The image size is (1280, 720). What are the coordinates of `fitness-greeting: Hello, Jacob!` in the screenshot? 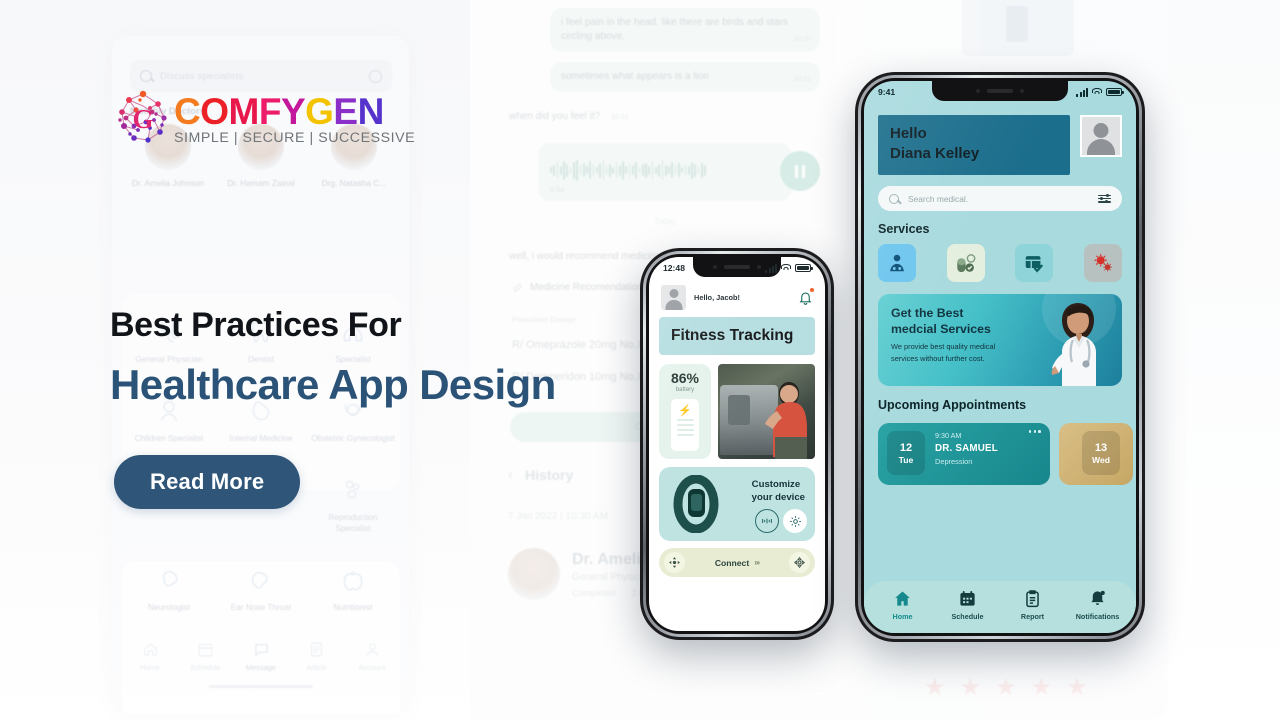 It's located at (717, 297).